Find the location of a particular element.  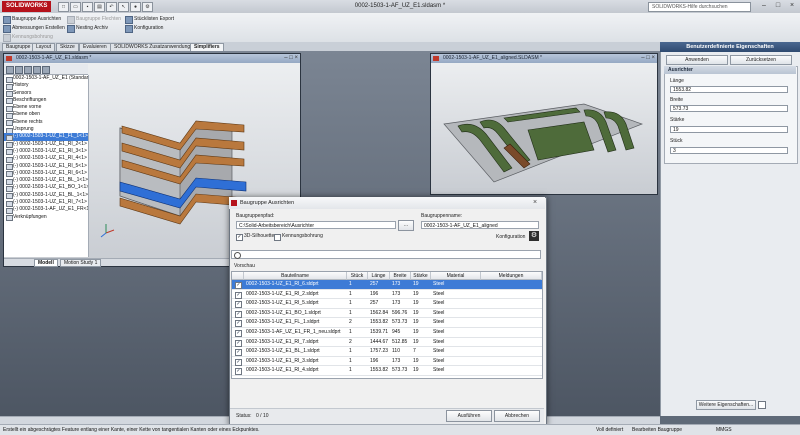

dimxpert-icon is located at coordinates (37, 70).